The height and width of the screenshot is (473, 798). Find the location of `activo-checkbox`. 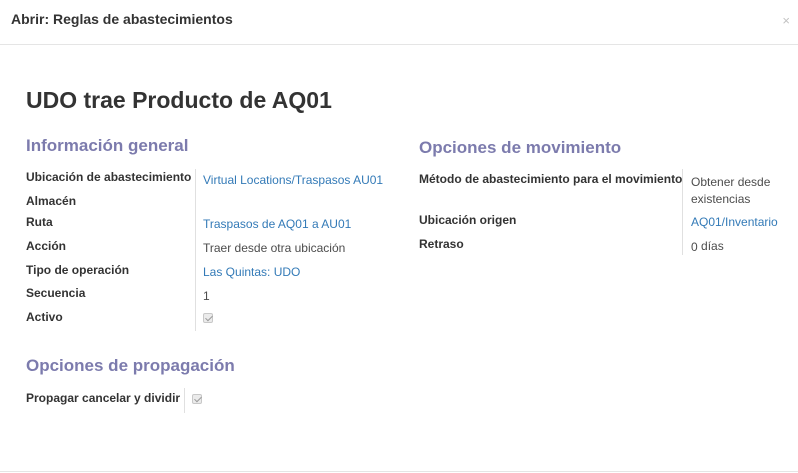

activo-checkbox is located at coordinates (208, 318).